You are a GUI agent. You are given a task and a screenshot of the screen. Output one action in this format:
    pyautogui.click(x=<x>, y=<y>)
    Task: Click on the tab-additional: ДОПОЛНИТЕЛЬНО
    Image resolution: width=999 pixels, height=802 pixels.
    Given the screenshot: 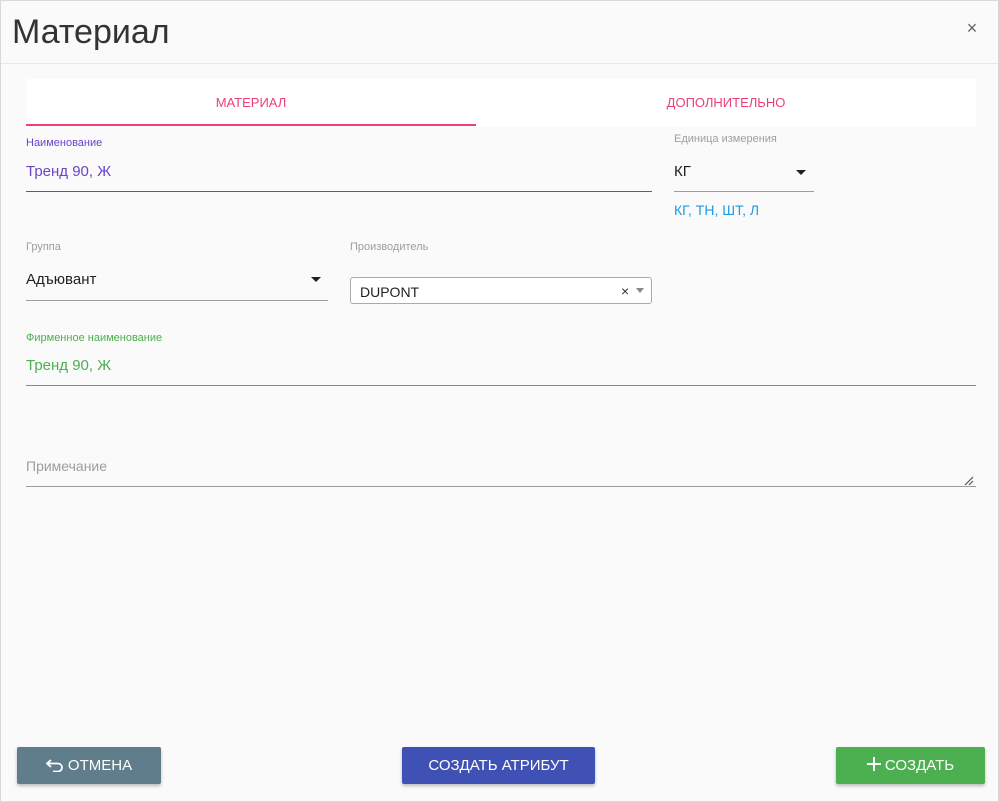 What is the action you would take?
    pyautogui.click(x=726, y=103)
    